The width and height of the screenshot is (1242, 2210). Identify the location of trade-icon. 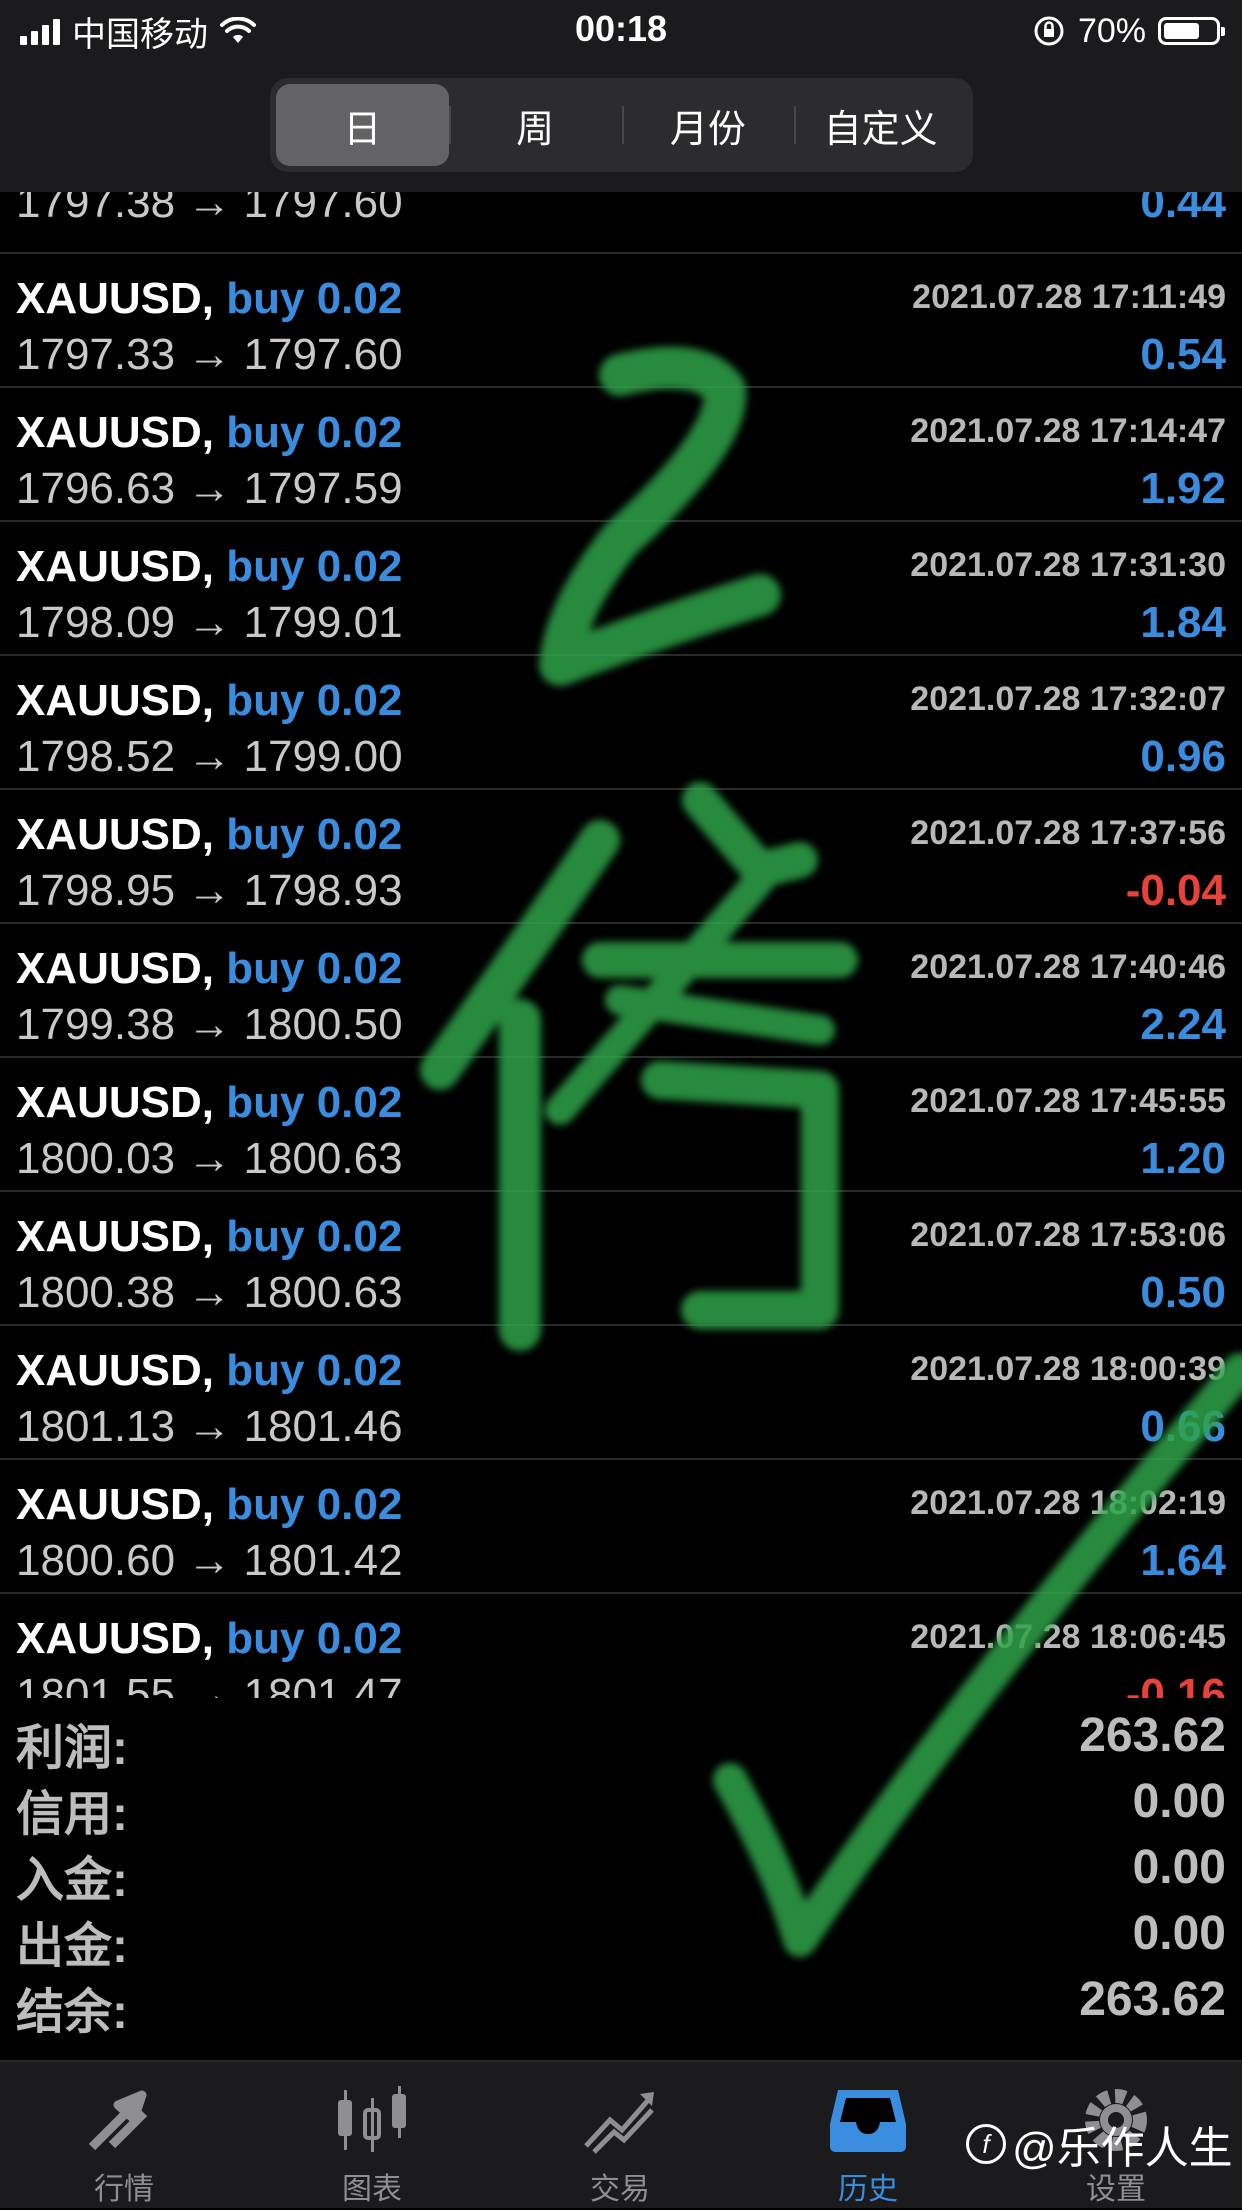
(620, 2120).